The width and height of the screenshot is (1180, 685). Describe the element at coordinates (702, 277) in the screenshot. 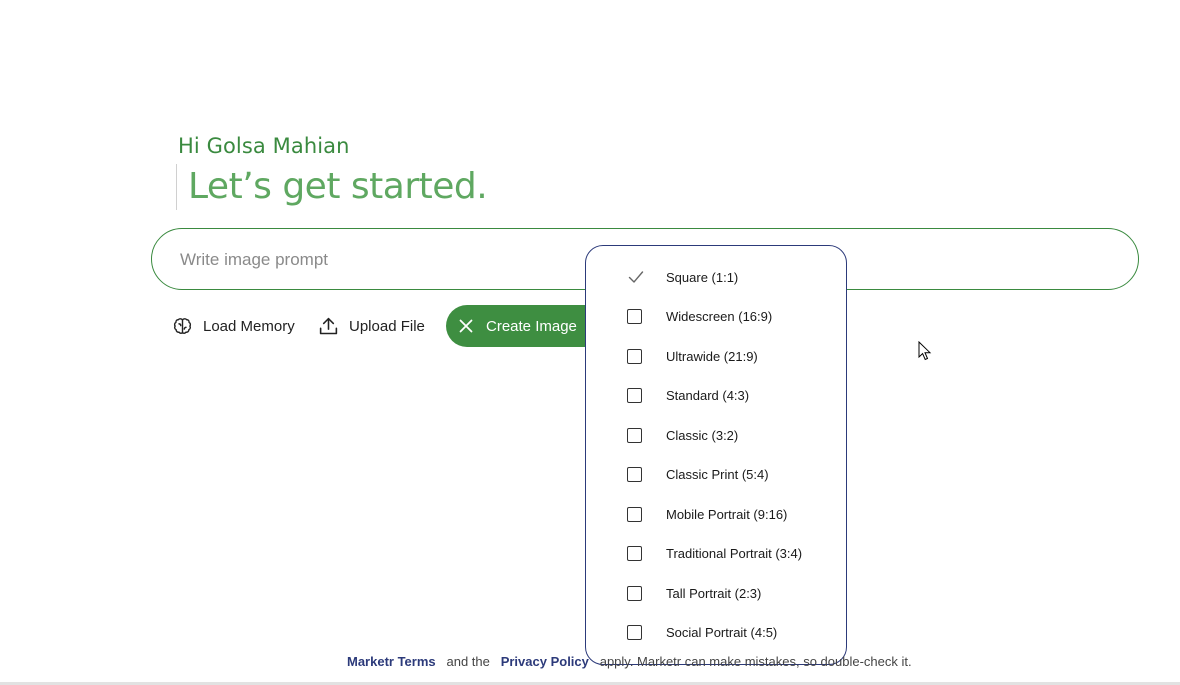

I see `option-label: Square (1:1)` at that location.